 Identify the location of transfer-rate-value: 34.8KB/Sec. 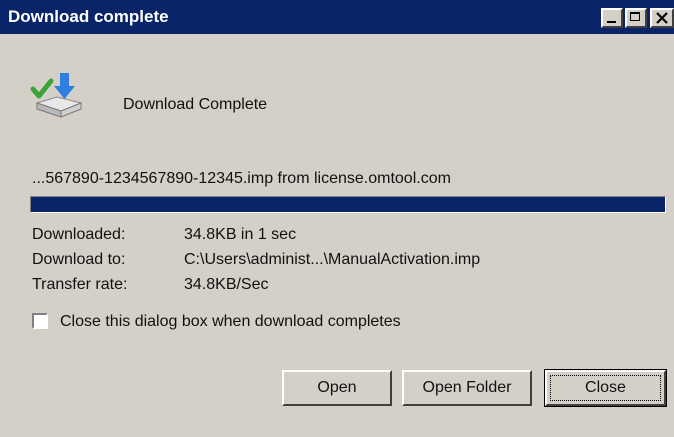
(226, 284).